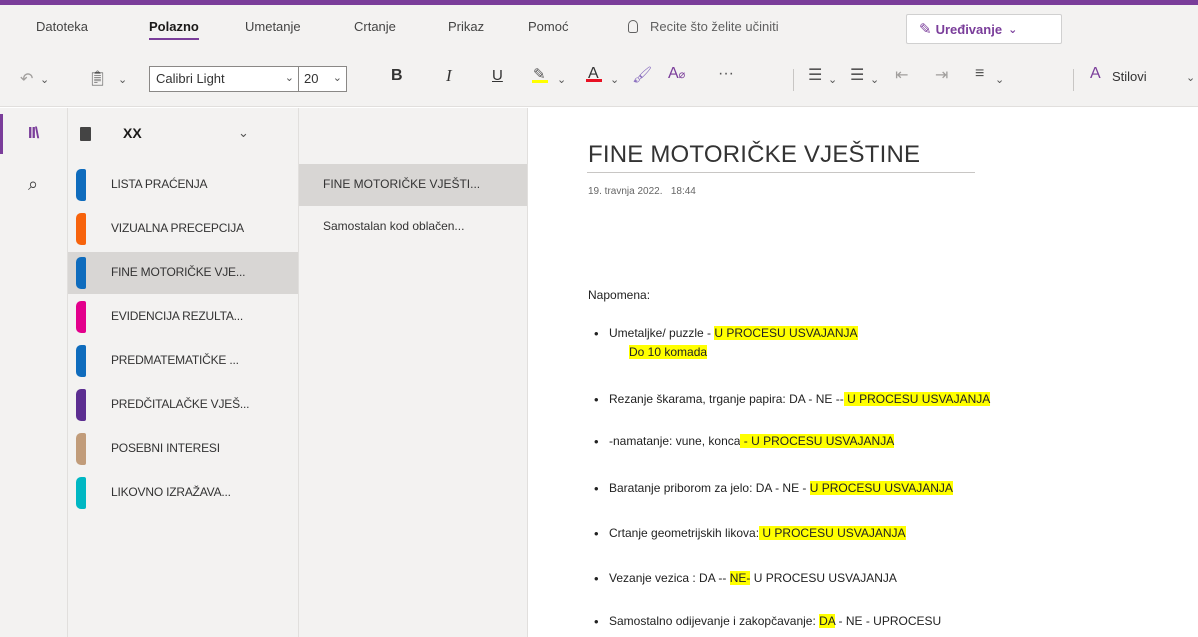  Describe the element at coordinates (684, 533) in the screenshot. I see `list-item-text: Crtanje geometrijskih likova:` at that location.